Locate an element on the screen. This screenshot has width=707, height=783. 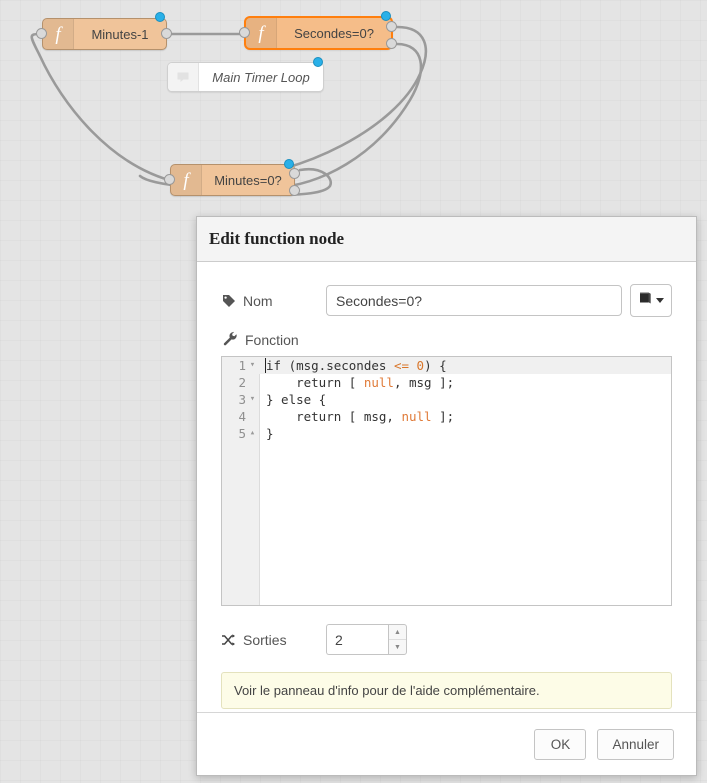
node-name-input is located at coordinates (474, 300).